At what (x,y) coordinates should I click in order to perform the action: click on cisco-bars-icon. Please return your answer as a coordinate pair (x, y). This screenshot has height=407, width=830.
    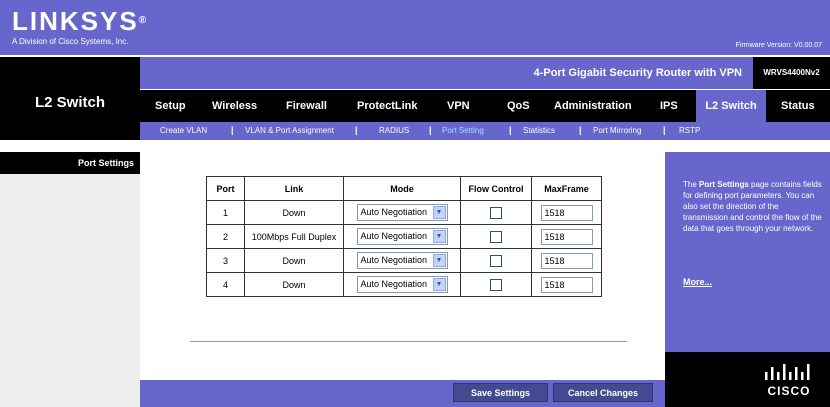
    Looking at the image, I should click on (787, 372).